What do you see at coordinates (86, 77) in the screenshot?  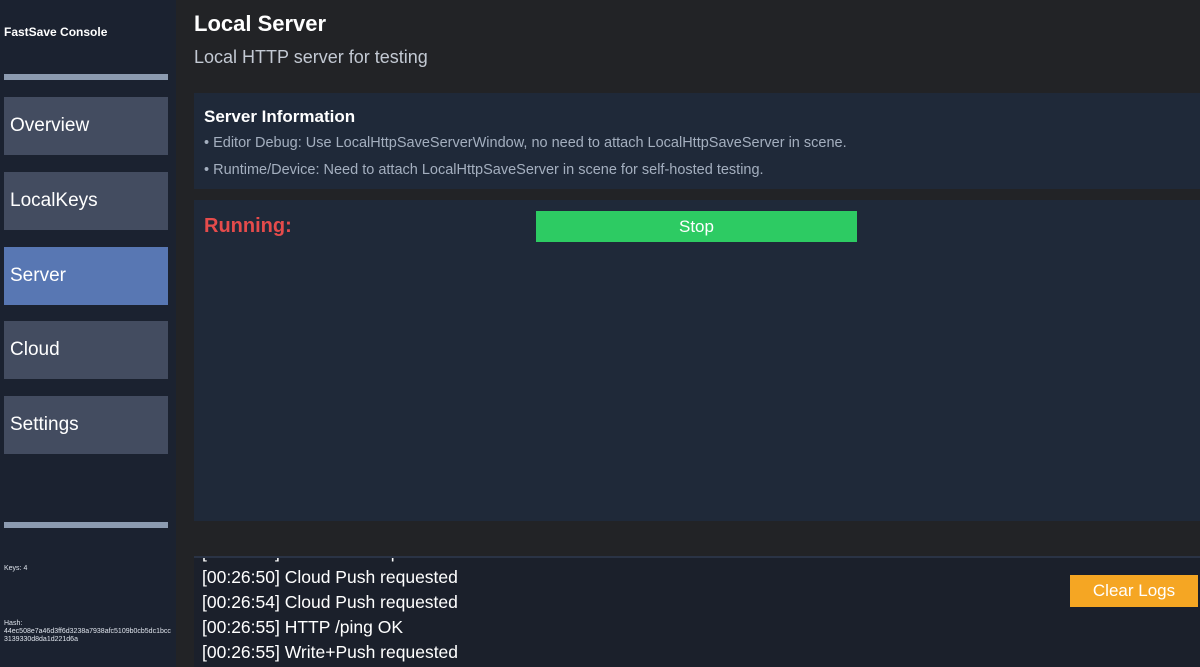 I see `sidebar-divider-top` at bounding box center [86, 77].